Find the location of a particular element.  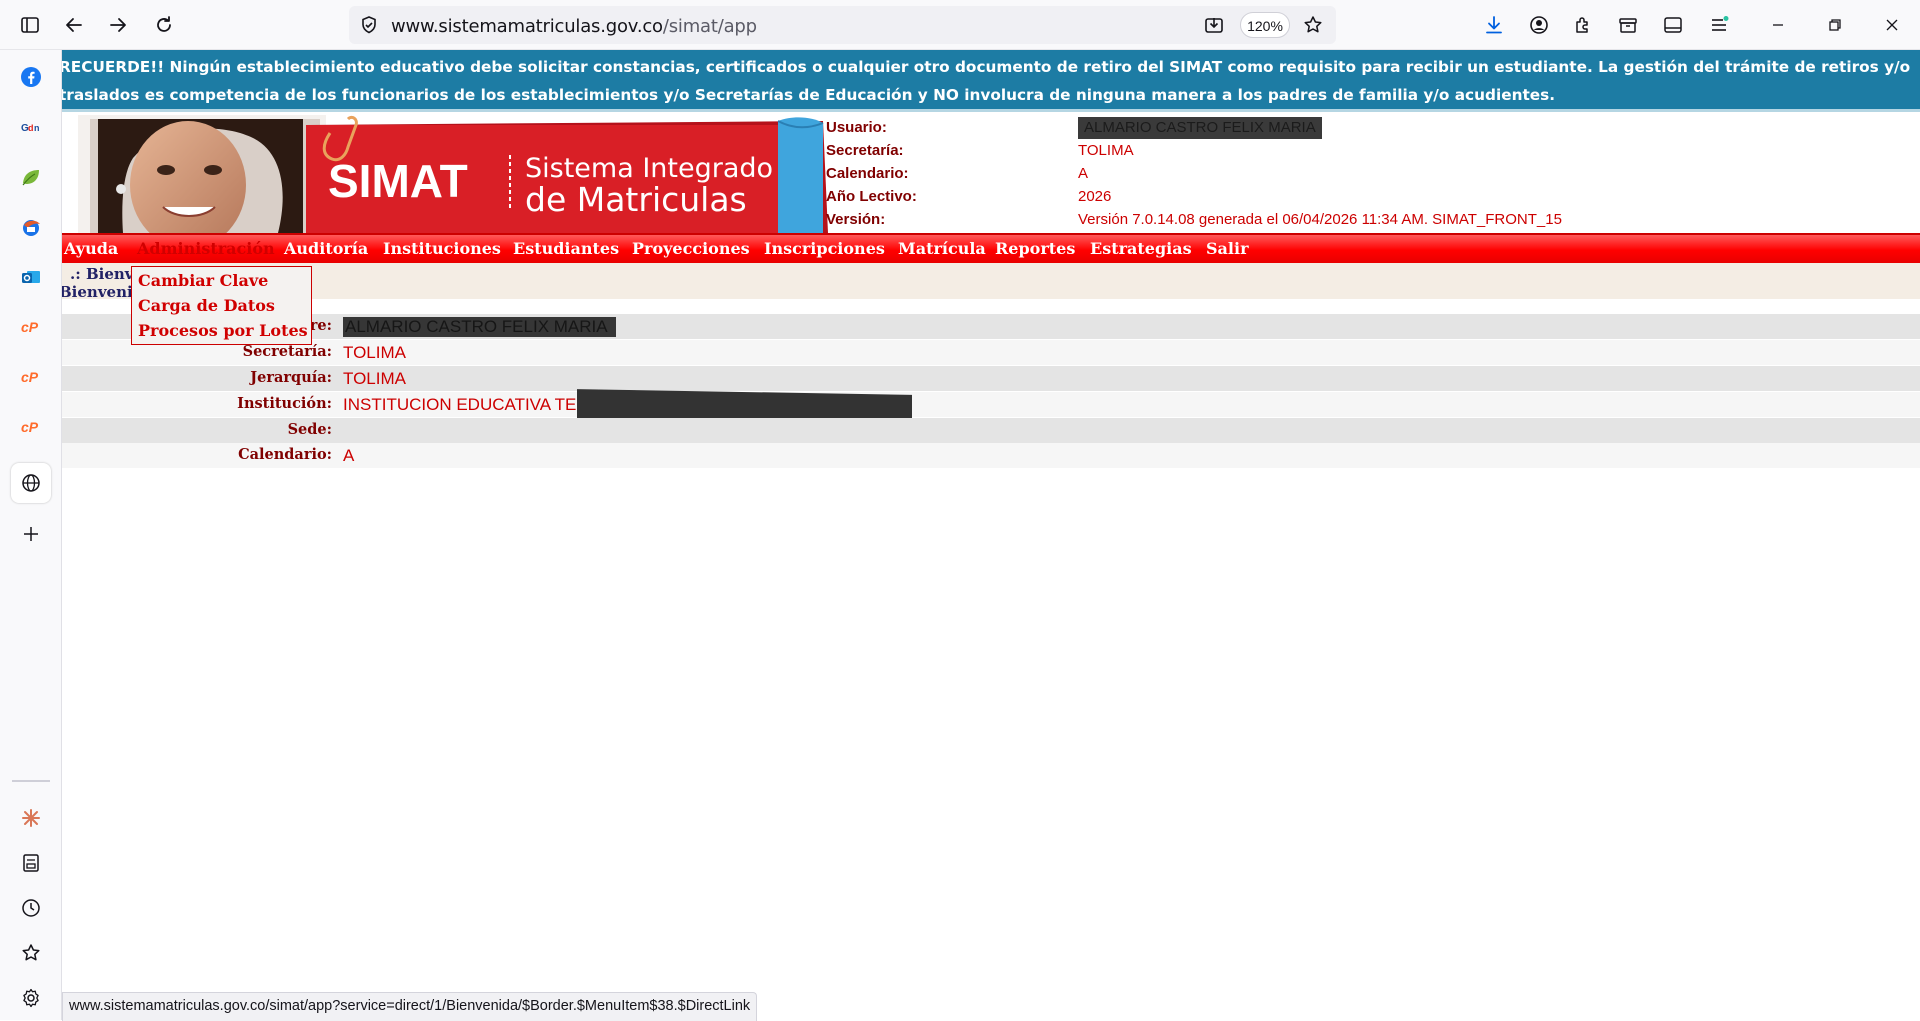

shield-icon is located at coordinates (369, 25).